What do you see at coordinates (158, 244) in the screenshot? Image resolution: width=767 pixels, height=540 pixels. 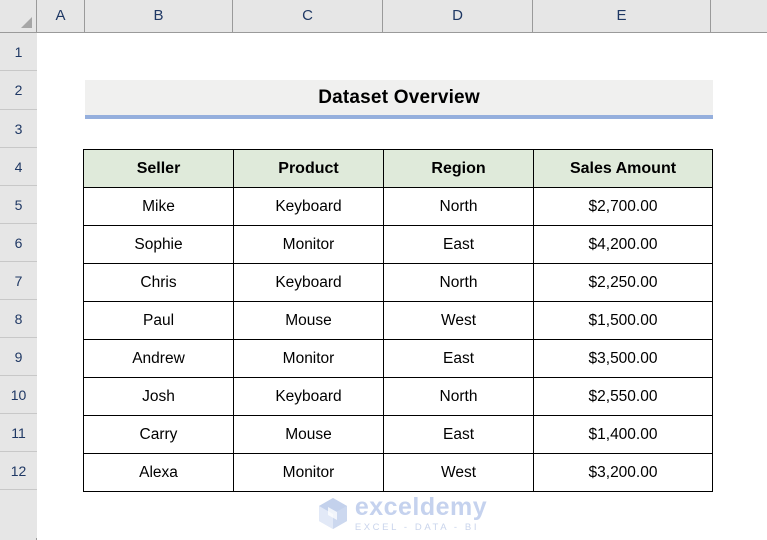 I see `cell-seller: Sophie` at bounding box center [158, 244].